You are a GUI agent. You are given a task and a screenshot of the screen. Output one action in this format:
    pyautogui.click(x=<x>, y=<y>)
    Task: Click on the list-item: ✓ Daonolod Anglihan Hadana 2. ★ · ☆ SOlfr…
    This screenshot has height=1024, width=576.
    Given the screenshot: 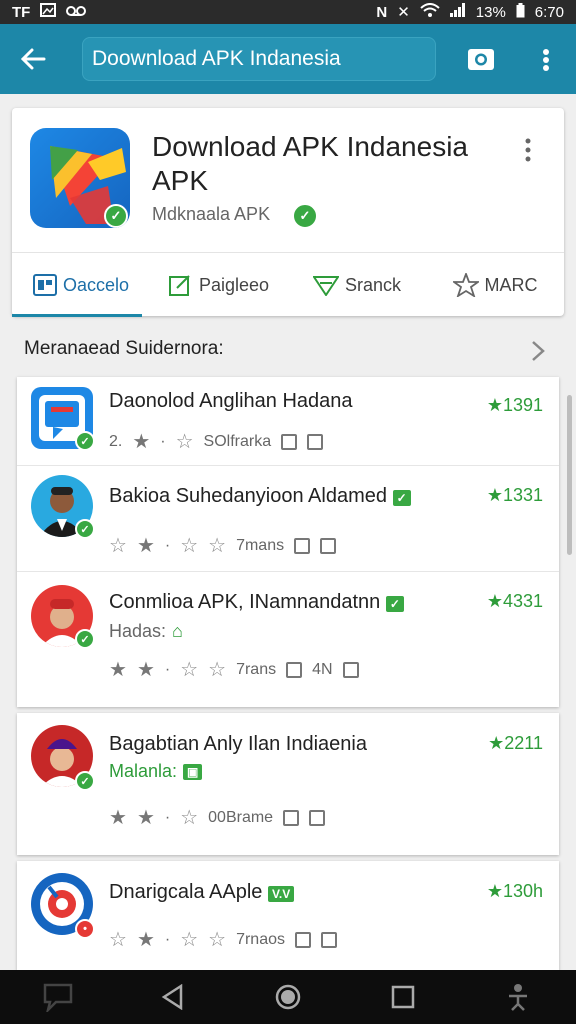 What is the action you would take?
    pyautogui.click(x=288, y=421)
    